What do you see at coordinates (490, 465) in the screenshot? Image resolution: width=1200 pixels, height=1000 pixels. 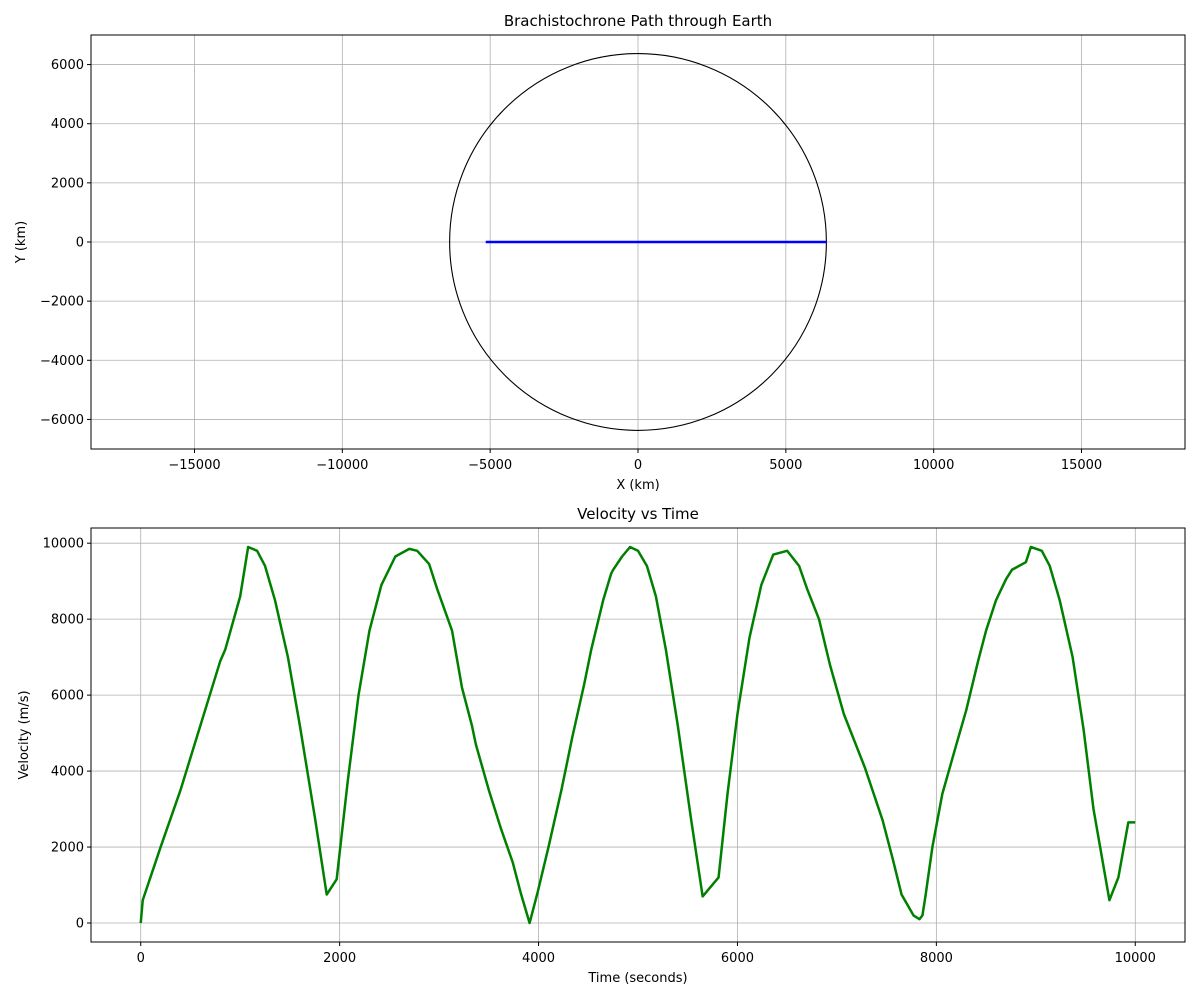 I see `x-tick-label: −5000` at bounding box center [490, 465].